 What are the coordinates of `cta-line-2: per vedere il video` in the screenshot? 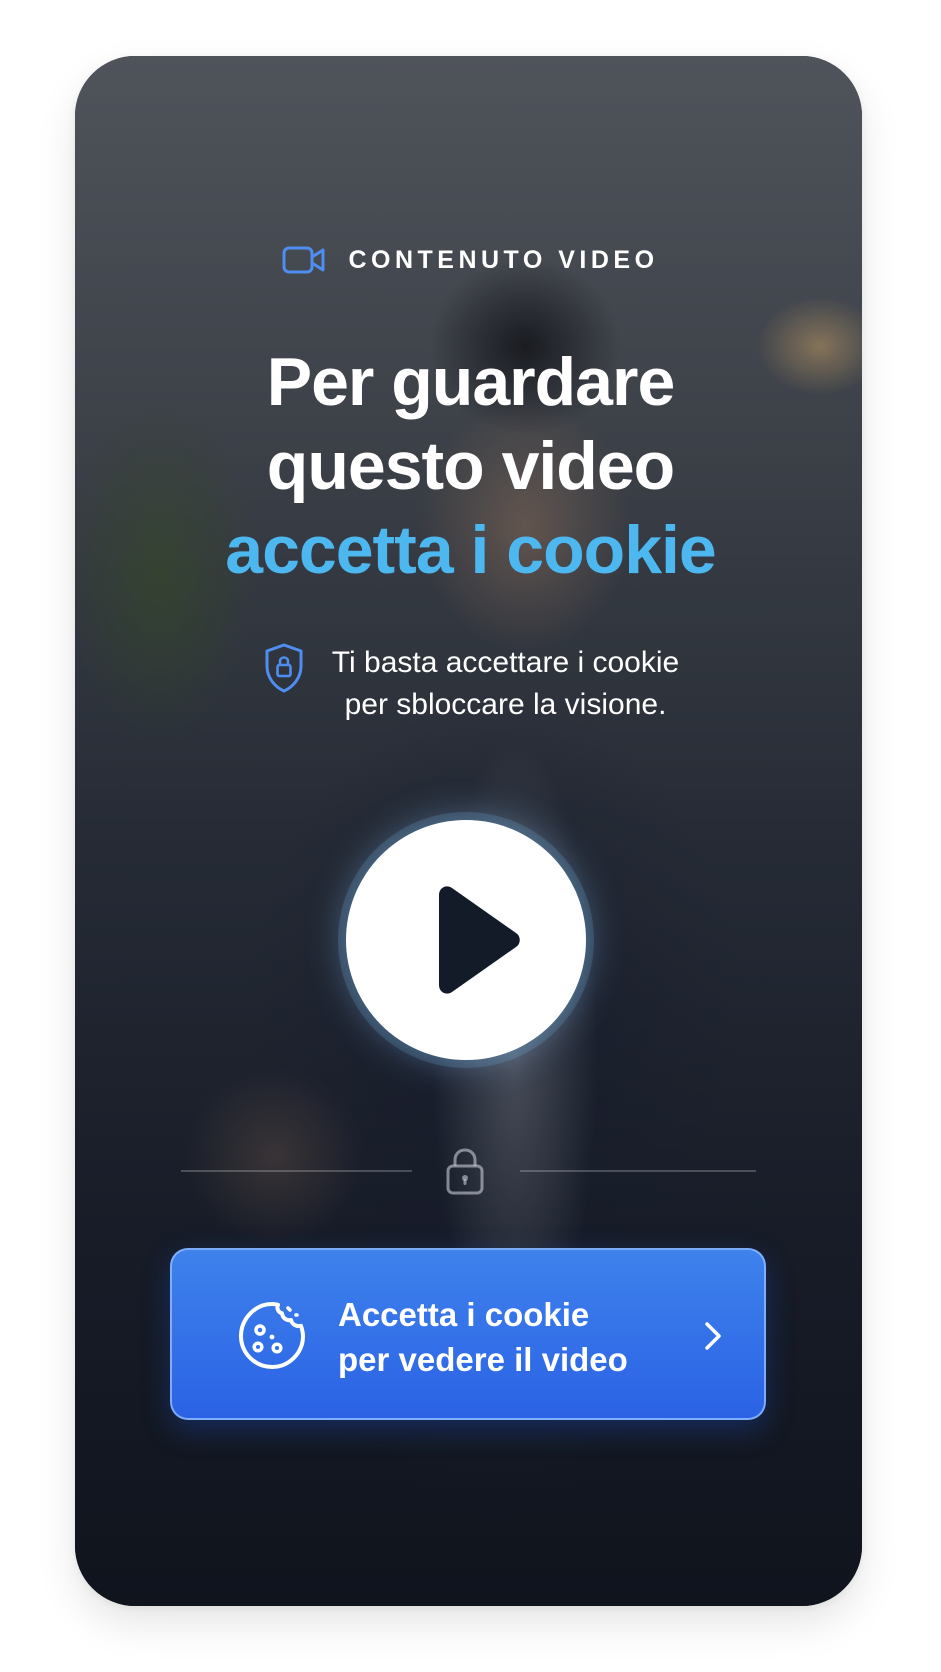 It's located at (483, 1359).